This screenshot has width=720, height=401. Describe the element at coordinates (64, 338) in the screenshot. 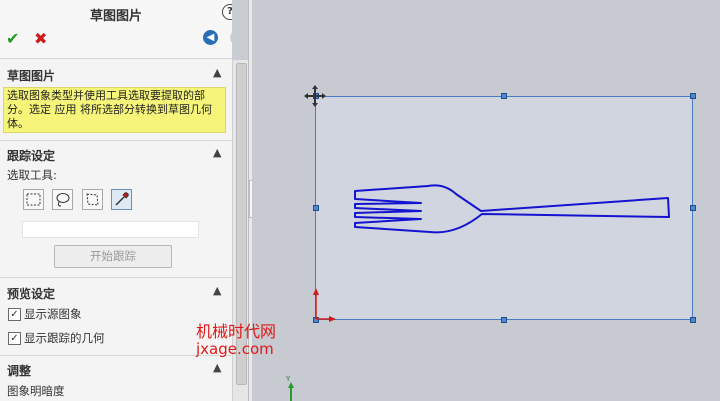

I see `show-traced-geometry-label: 显示跟踪的几何` at that location.